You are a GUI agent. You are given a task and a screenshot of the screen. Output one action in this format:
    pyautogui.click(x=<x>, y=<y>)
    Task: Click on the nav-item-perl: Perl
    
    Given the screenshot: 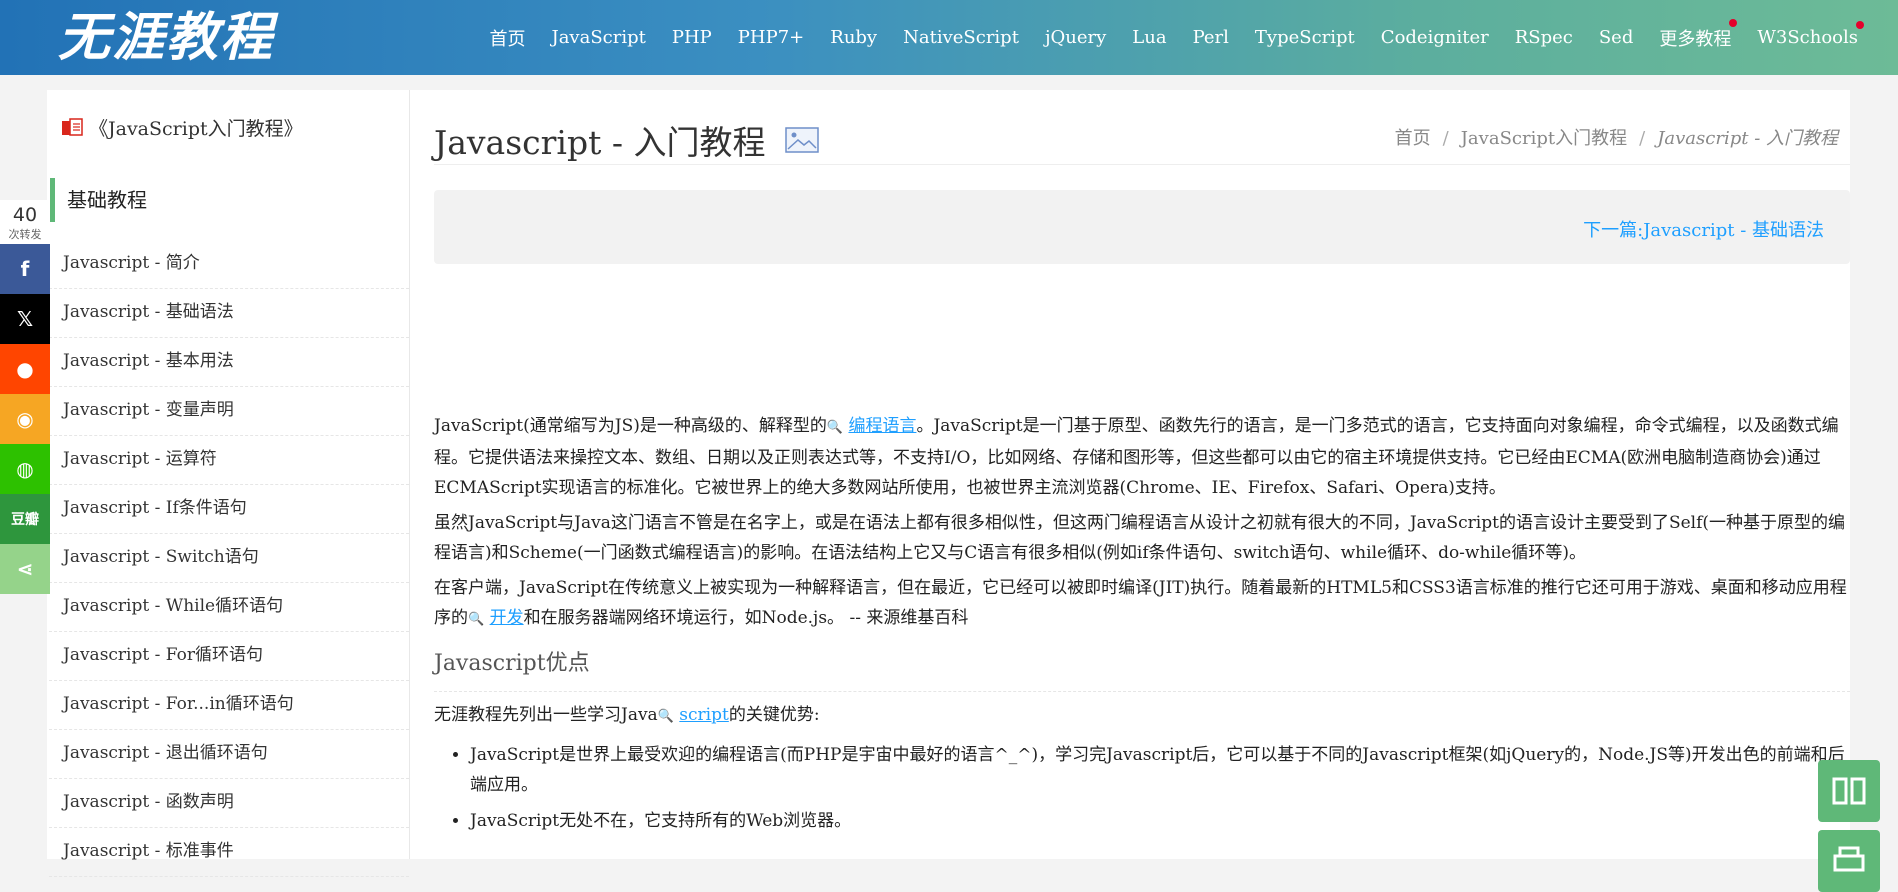 What is the action you would take?
    pyautogui.click(x=1211, y=37)
    